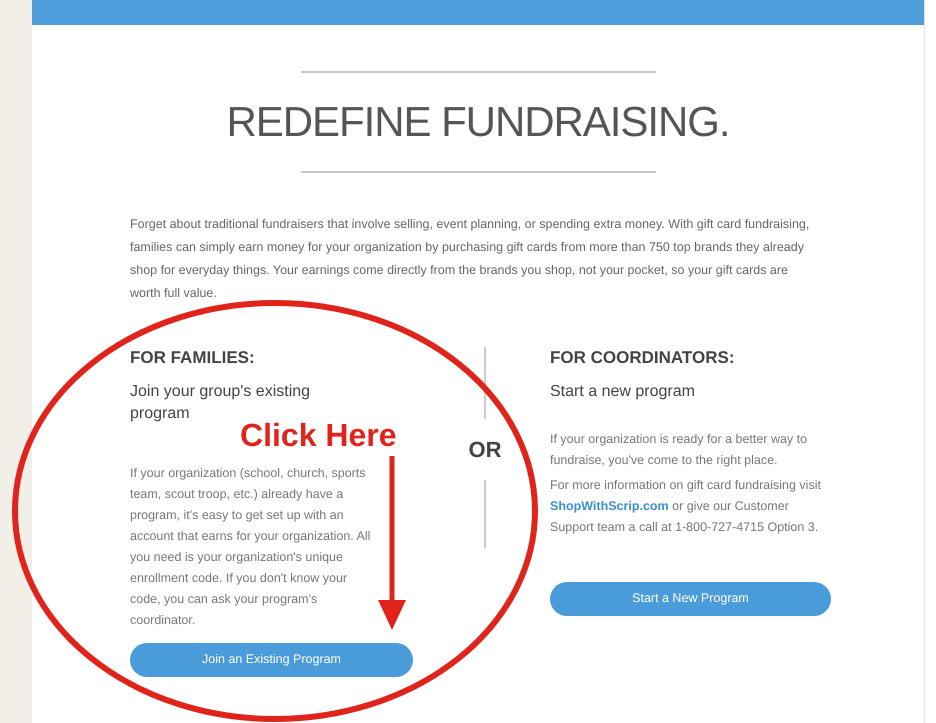 This screenshot has height=723, width=936. Describe the element at coordinates (485, 450) in the screenshot. I see `or-label: OR` at that location.